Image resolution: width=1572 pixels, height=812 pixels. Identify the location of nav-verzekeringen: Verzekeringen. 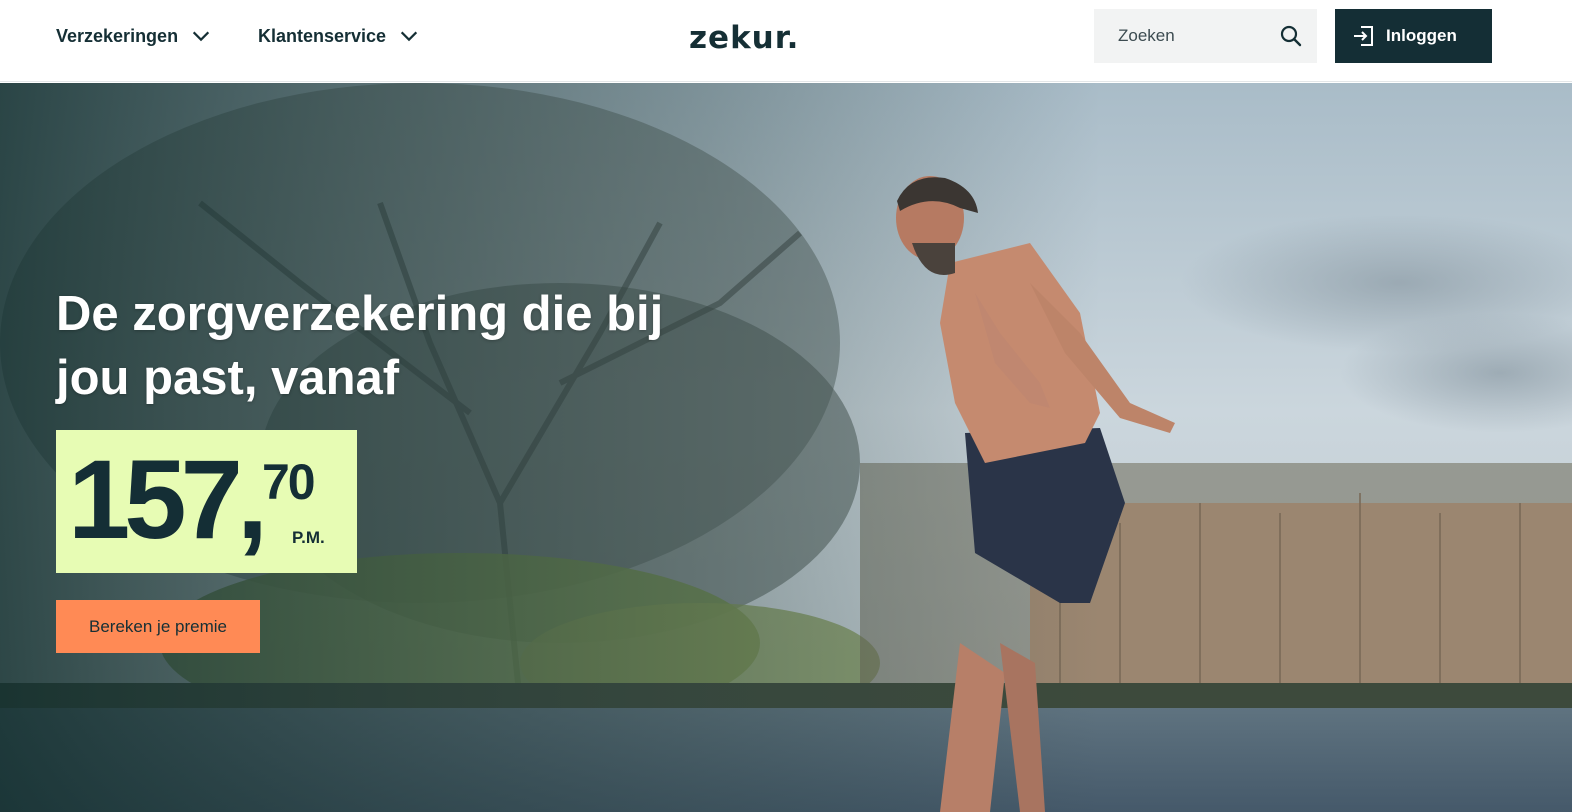
(134, 36).